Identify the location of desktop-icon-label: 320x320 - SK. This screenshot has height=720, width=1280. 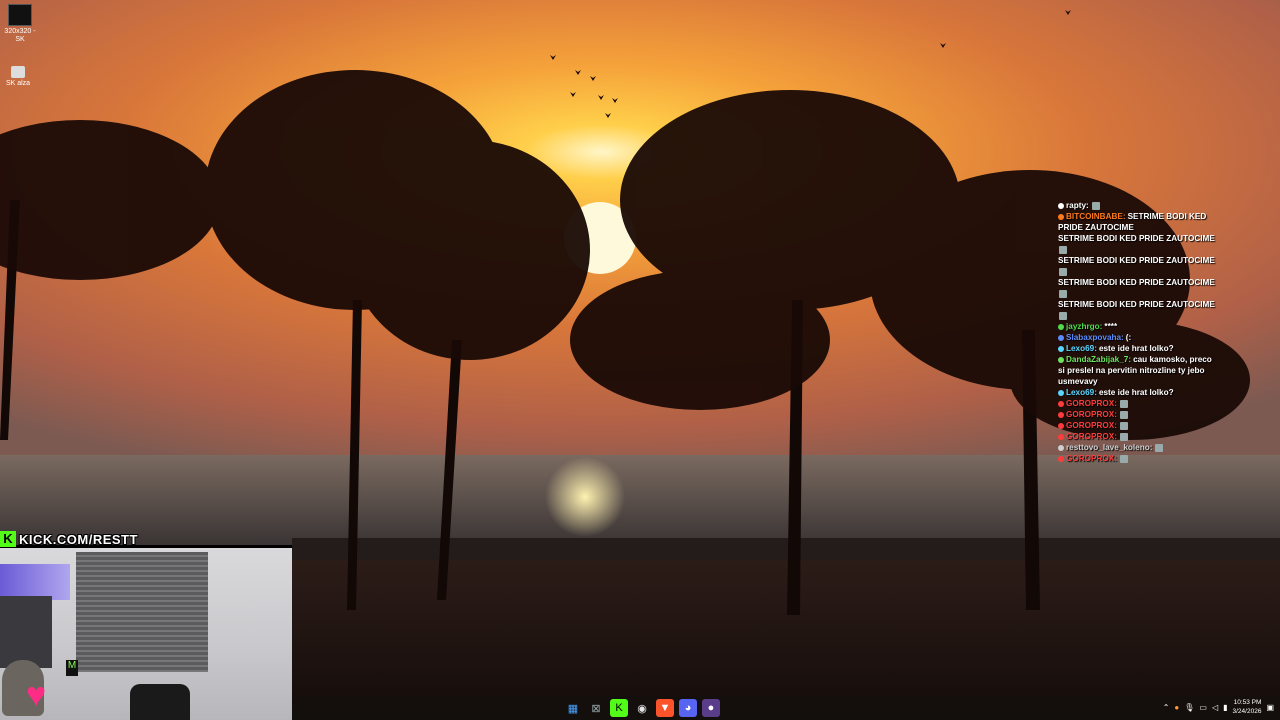
(20, 35).